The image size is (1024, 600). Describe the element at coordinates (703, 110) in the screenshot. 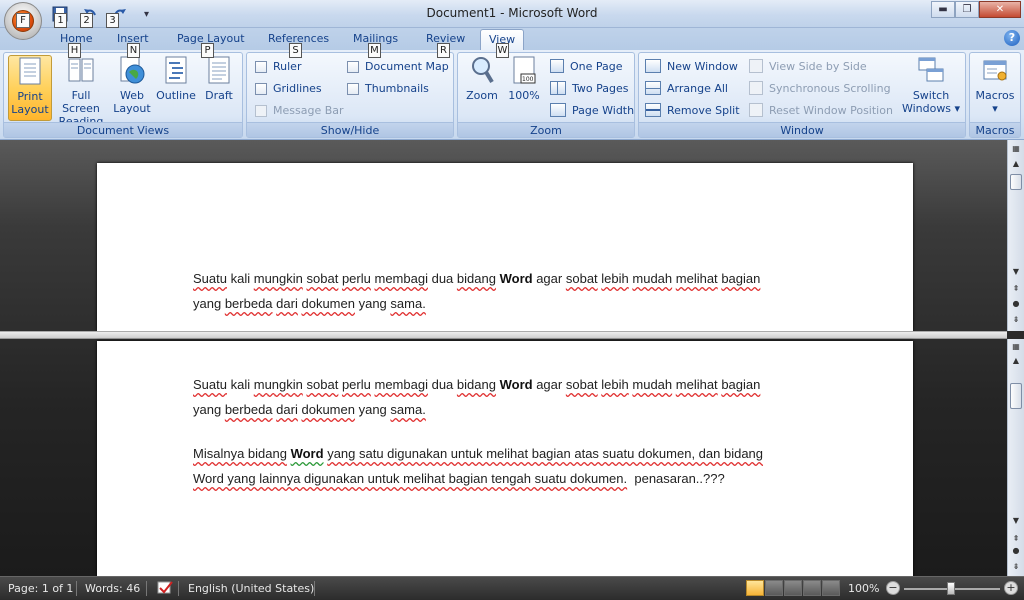

I see `remove-split-label: Remove Split` at that location.